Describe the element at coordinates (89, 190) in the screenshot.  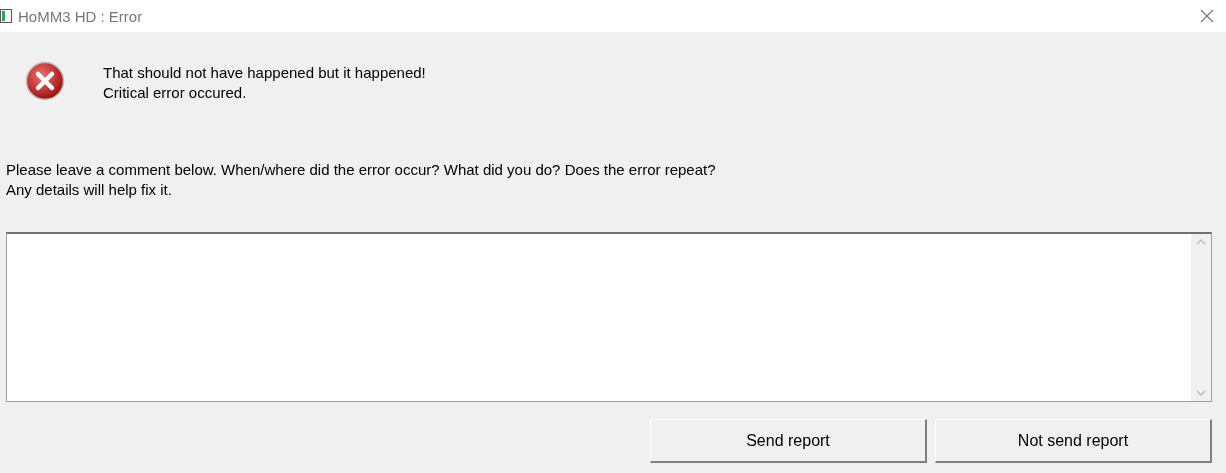
I see `instruction-text: Any details will help fix it.` at that location.